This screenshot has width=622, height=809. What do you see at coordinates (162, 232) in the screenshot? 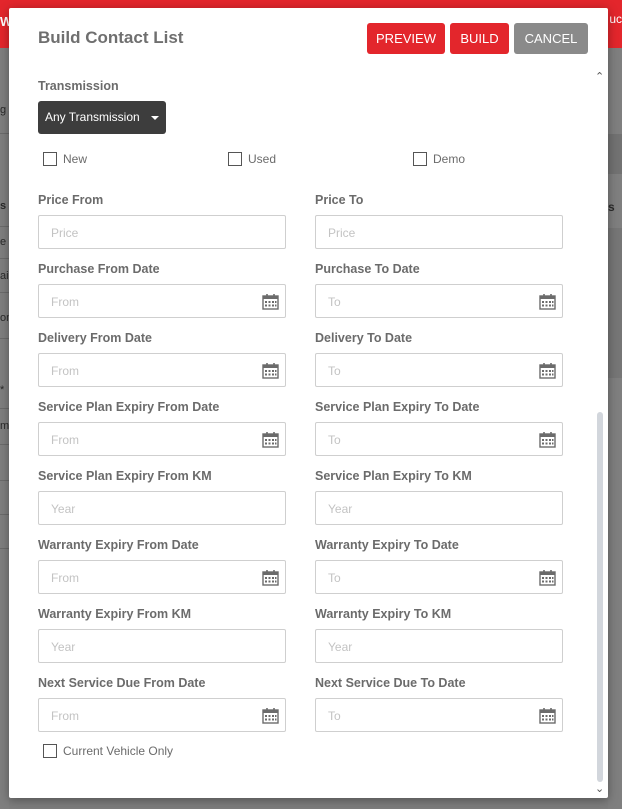
I see `price-from-input: Price` at bounding box center [162, 232].